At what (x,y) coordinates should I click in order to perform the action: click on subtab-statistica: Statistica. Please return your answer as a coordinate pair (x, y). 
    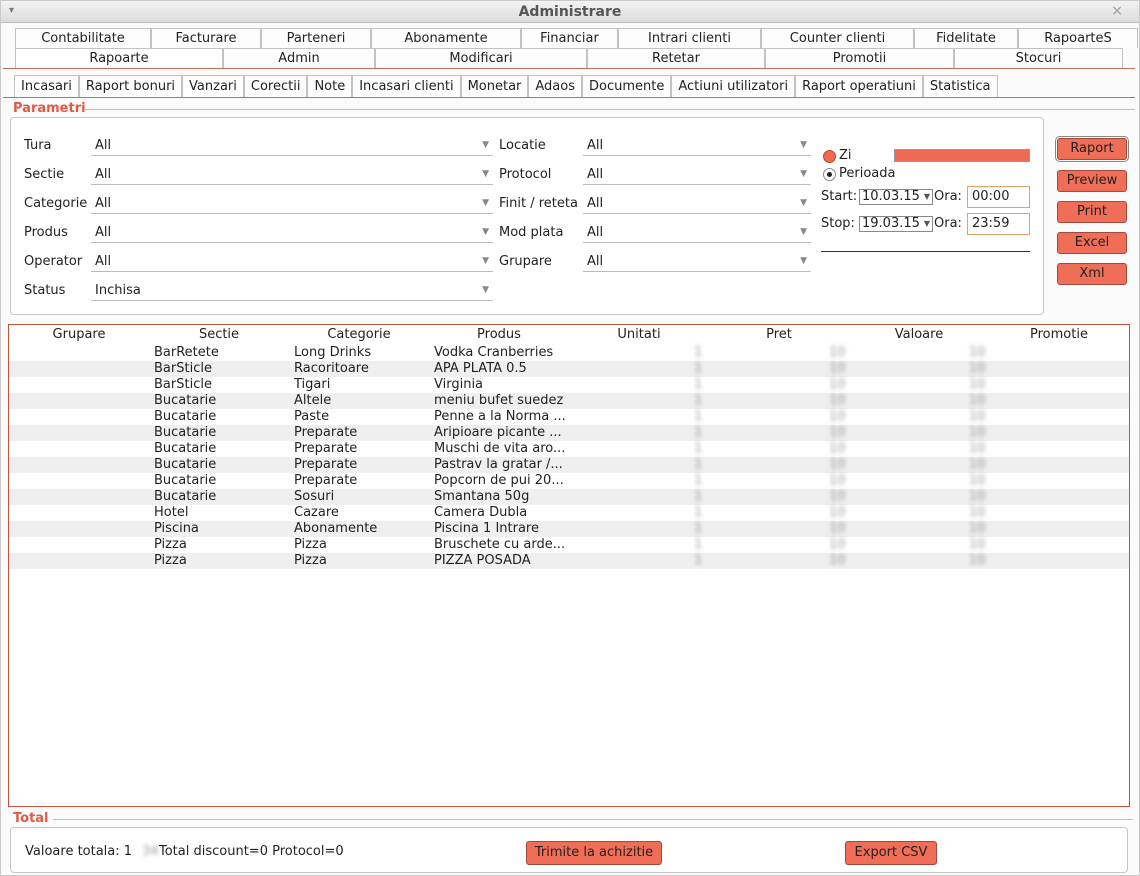
    Looking at the image, I should click on (960, 86).